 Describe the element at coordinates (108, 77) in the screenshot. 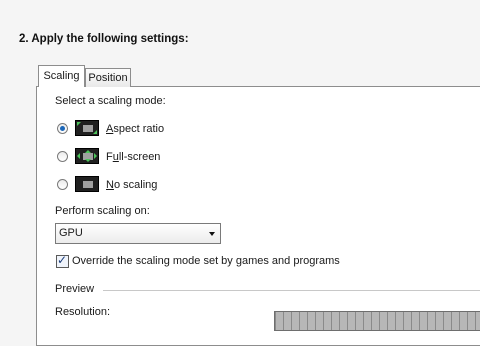

I see `tab-position: Position` at that location.